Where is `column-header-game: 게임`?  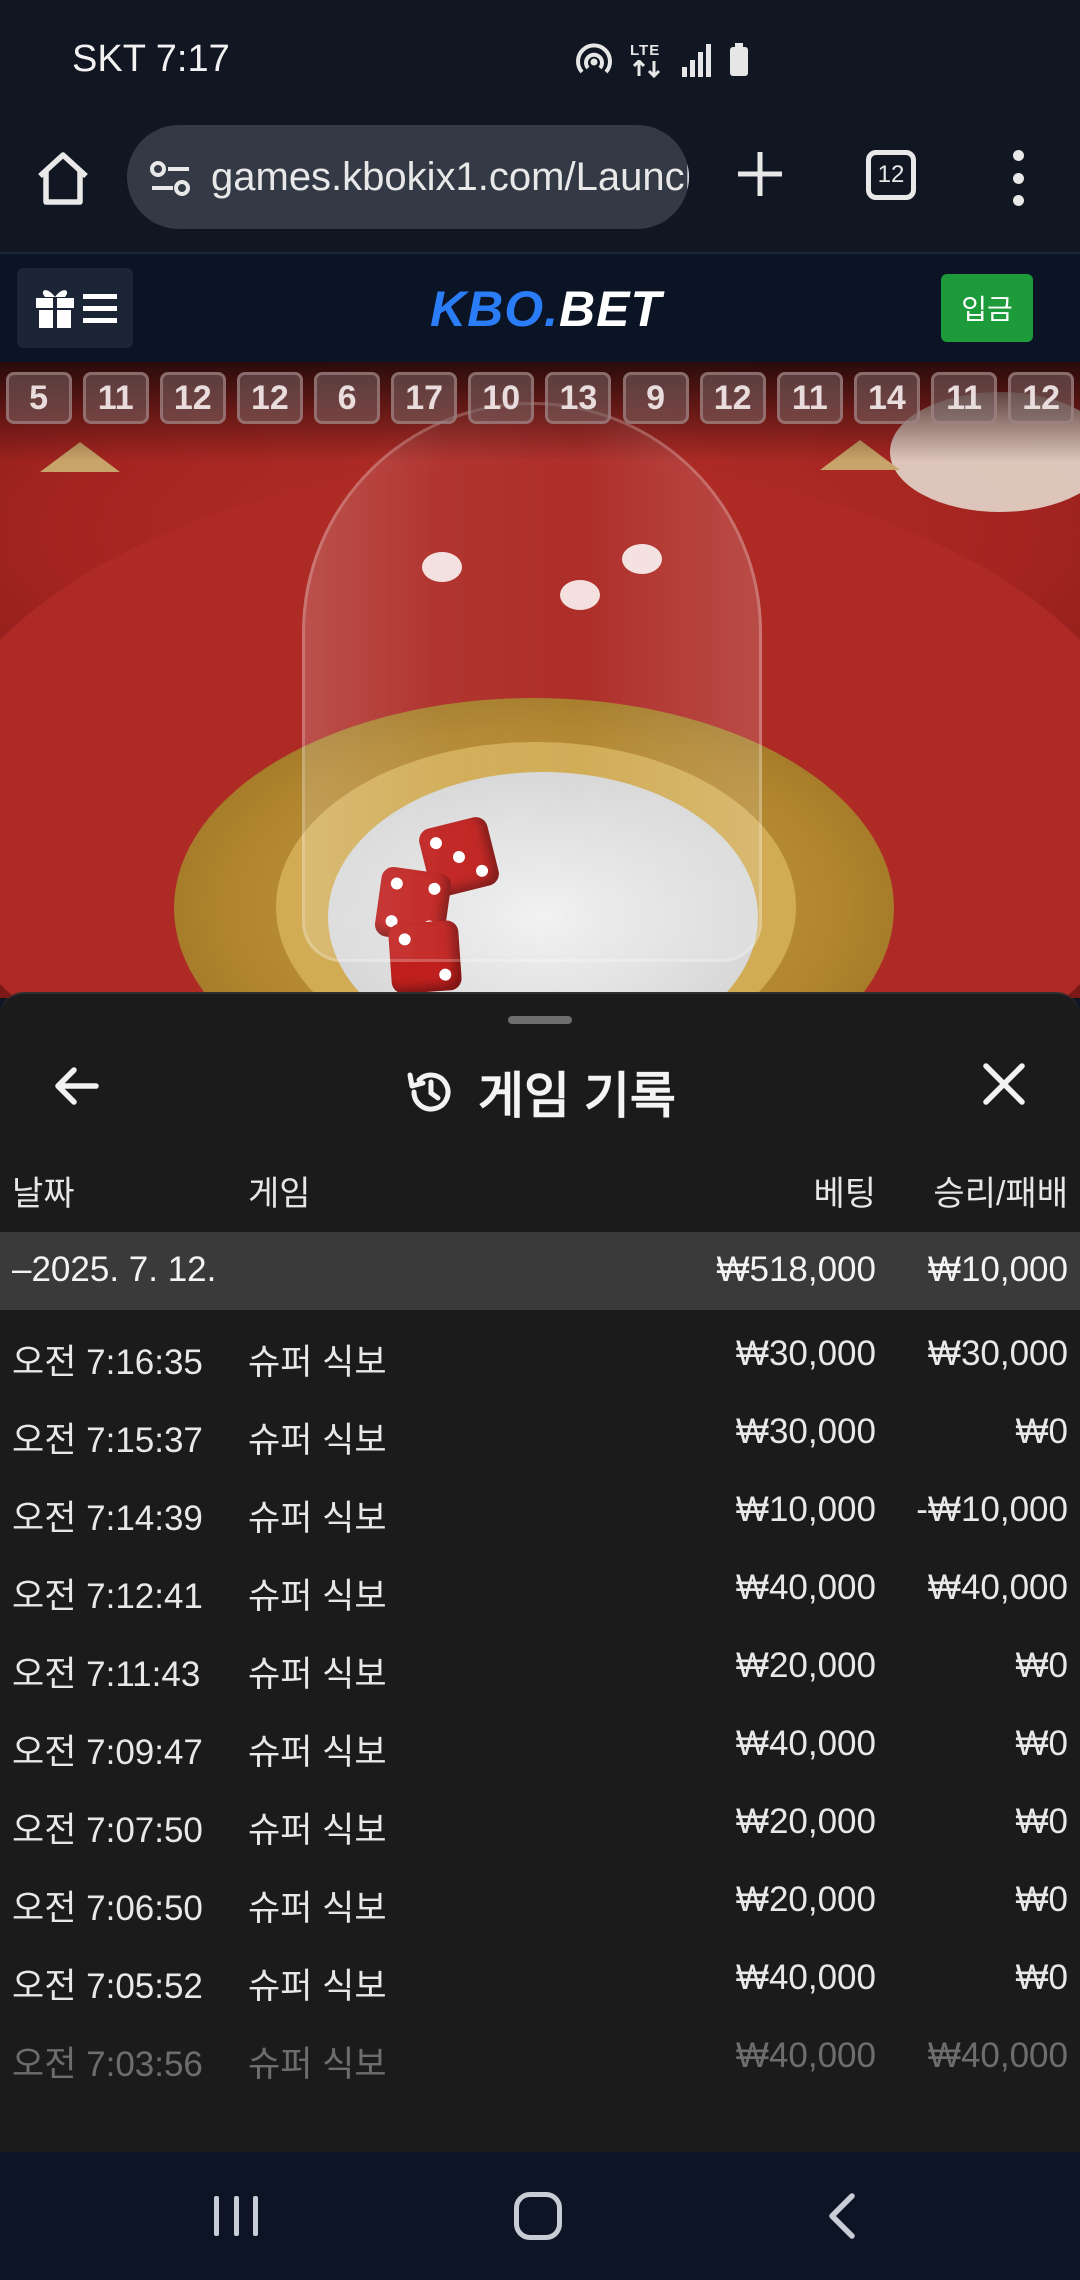 column-header-game: 게임 is located at coordinates (279, 1194).